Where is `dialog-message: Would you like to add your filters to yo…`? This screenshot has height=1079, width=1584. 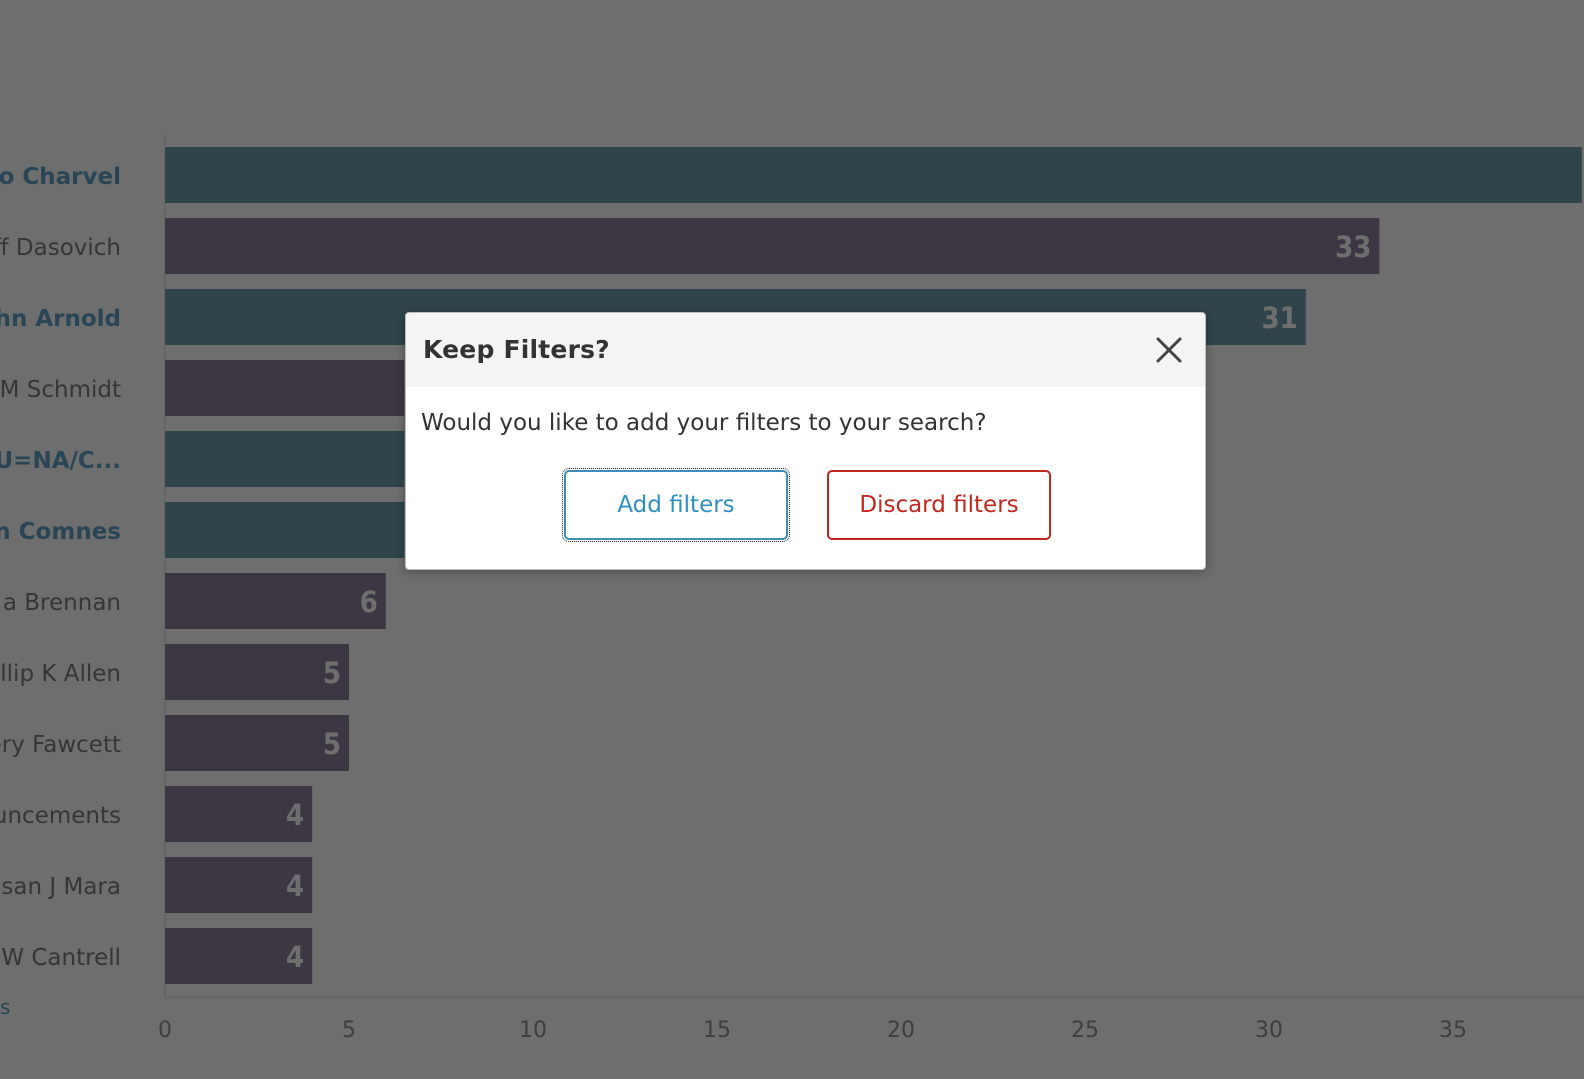
dialog-message: Would you like to add your filters to yo… is located at coordinates (704, 423).